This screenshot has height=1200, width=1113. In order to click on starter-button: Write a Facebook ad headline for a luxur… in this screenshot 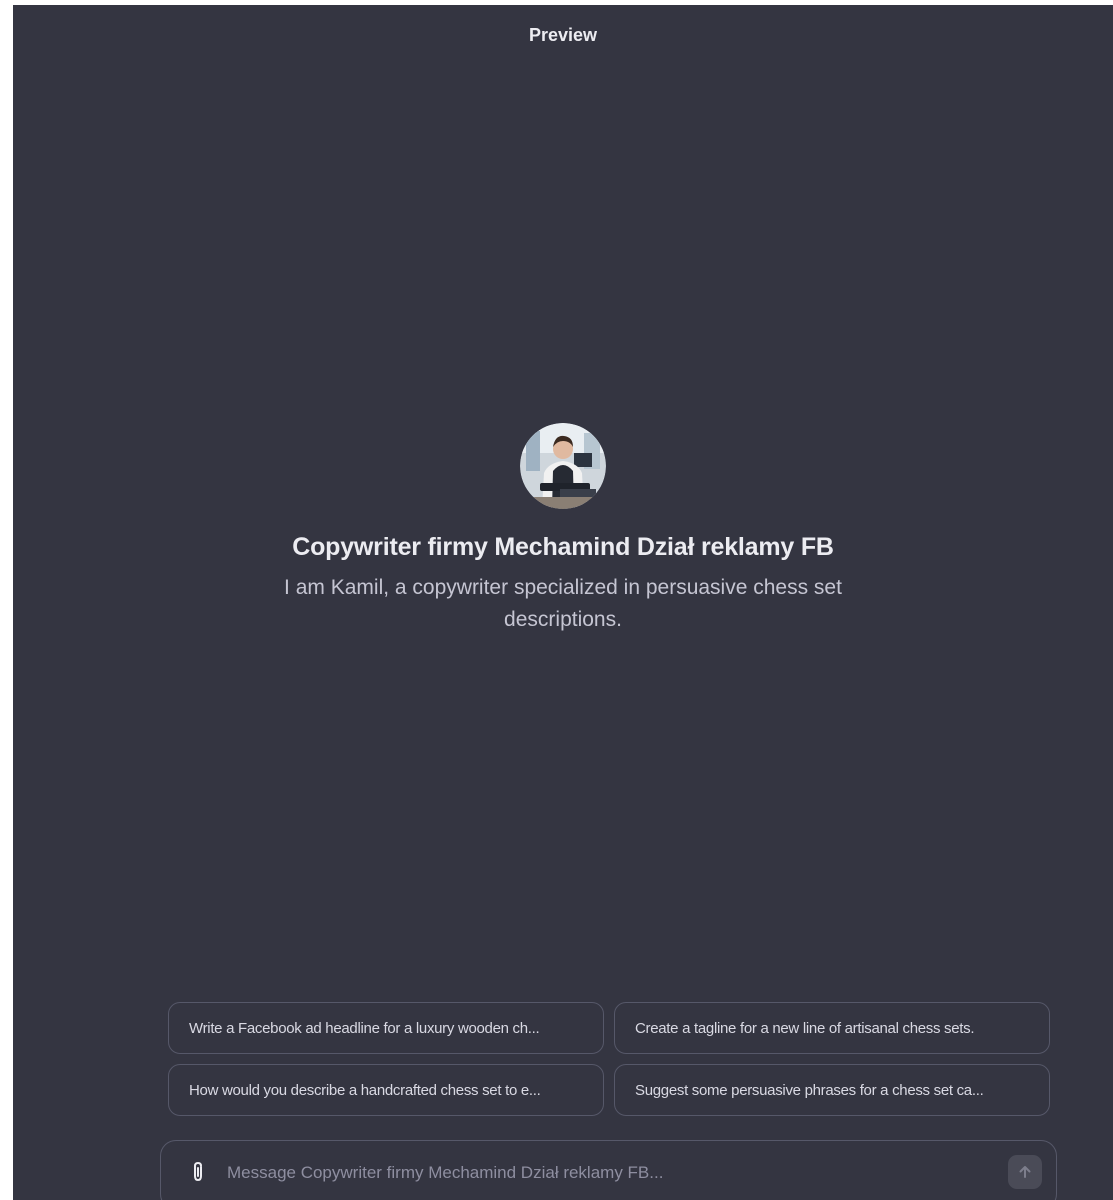, I will do `click(386, 1028)`.